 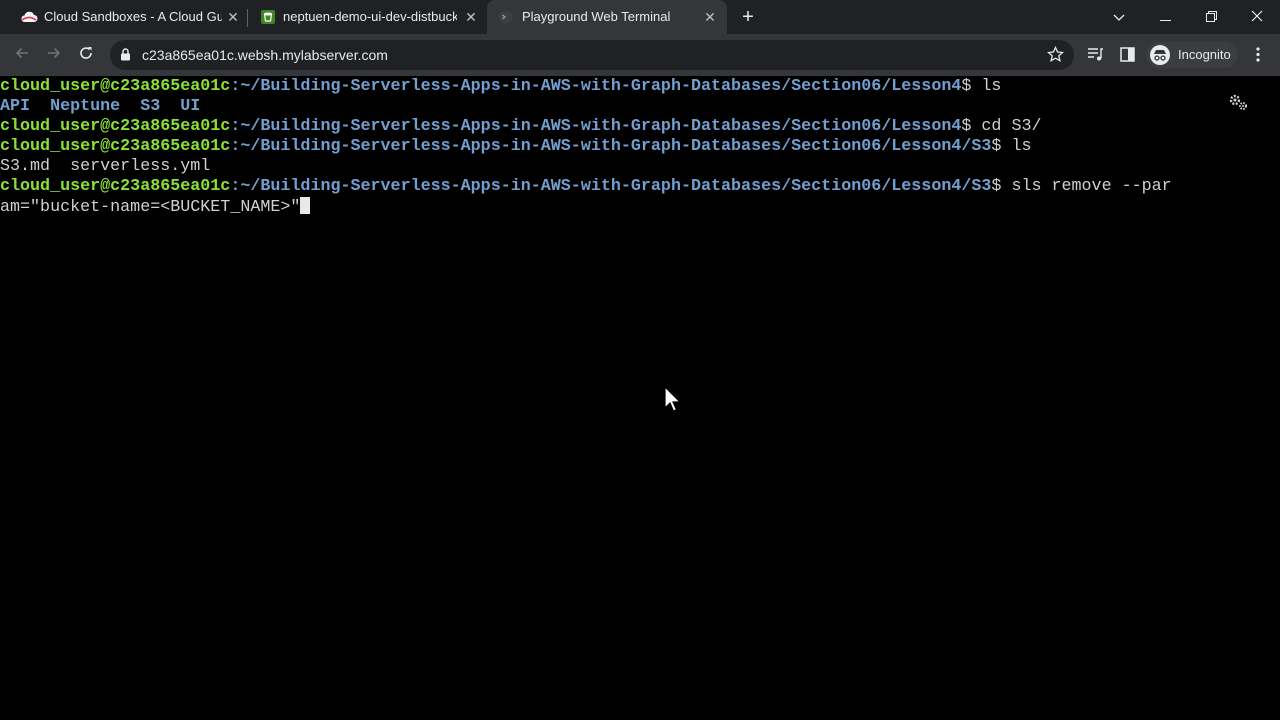 What do you see at coordinates (370, 16) in the screenshot?
I see `tab-title: neptuen-demo-ui-dev-distbucke` at bounding box center [370, 16].